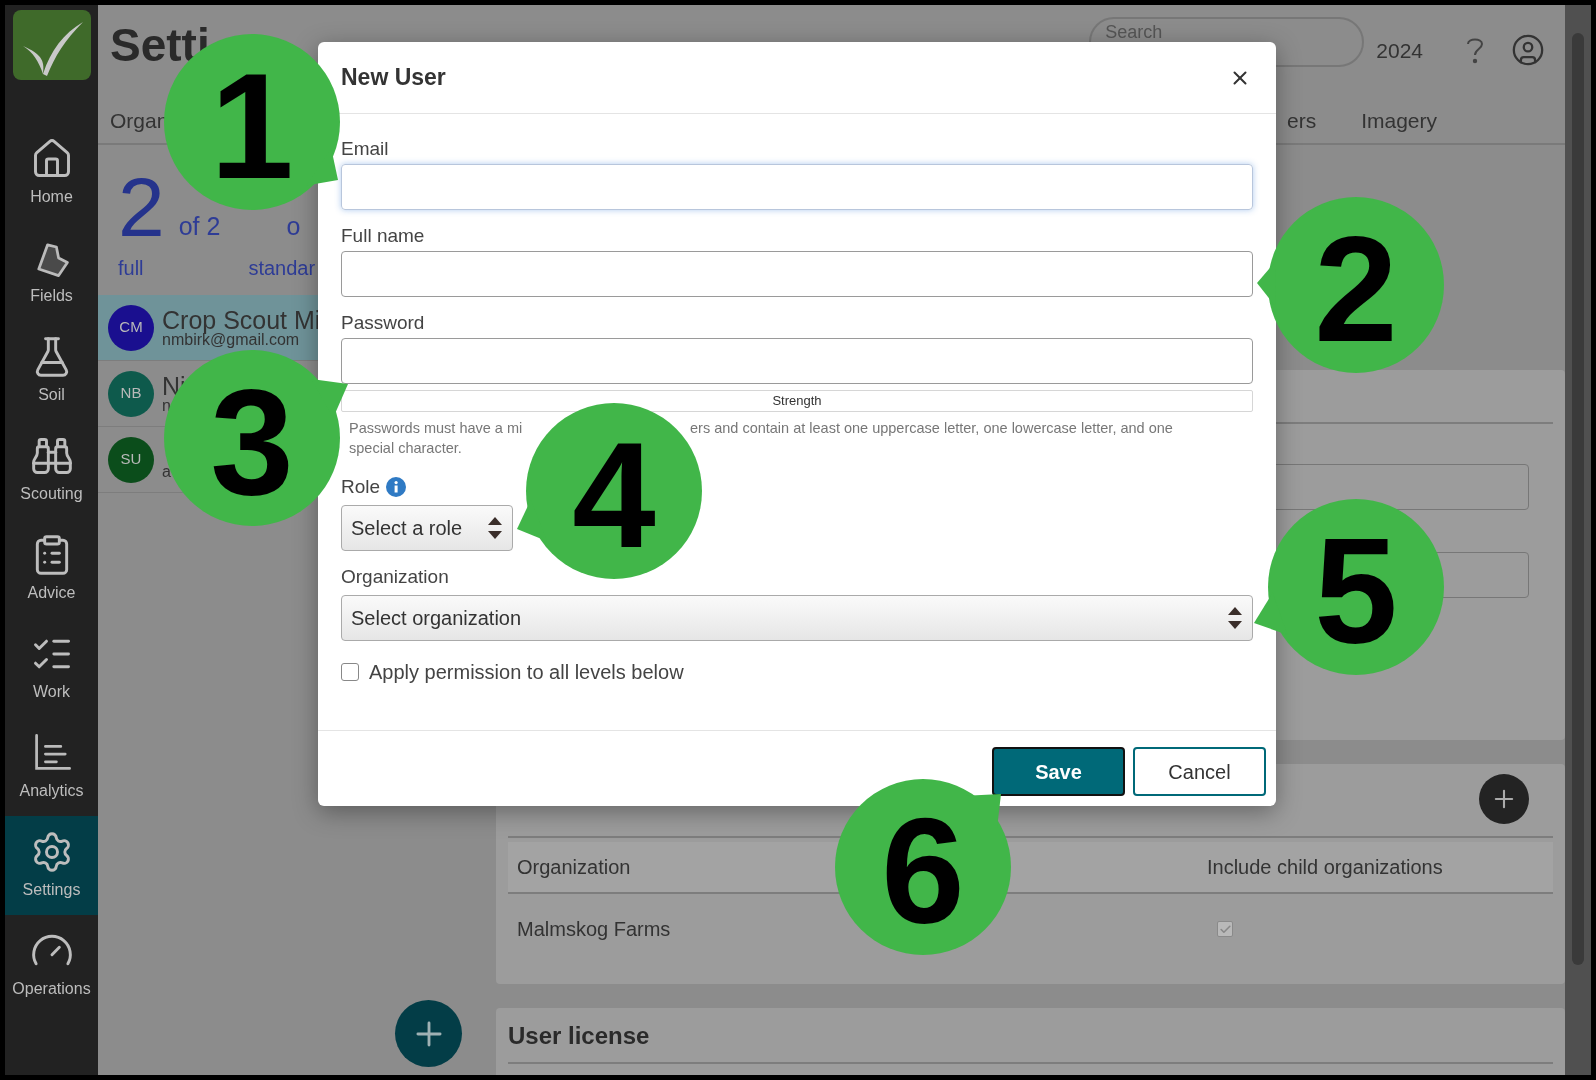 The image size is (1596, 1080). What do you see at coordinates (395, 577) in the screenshot?
I see `field-label: Organization` at bounding box center [395, 577].